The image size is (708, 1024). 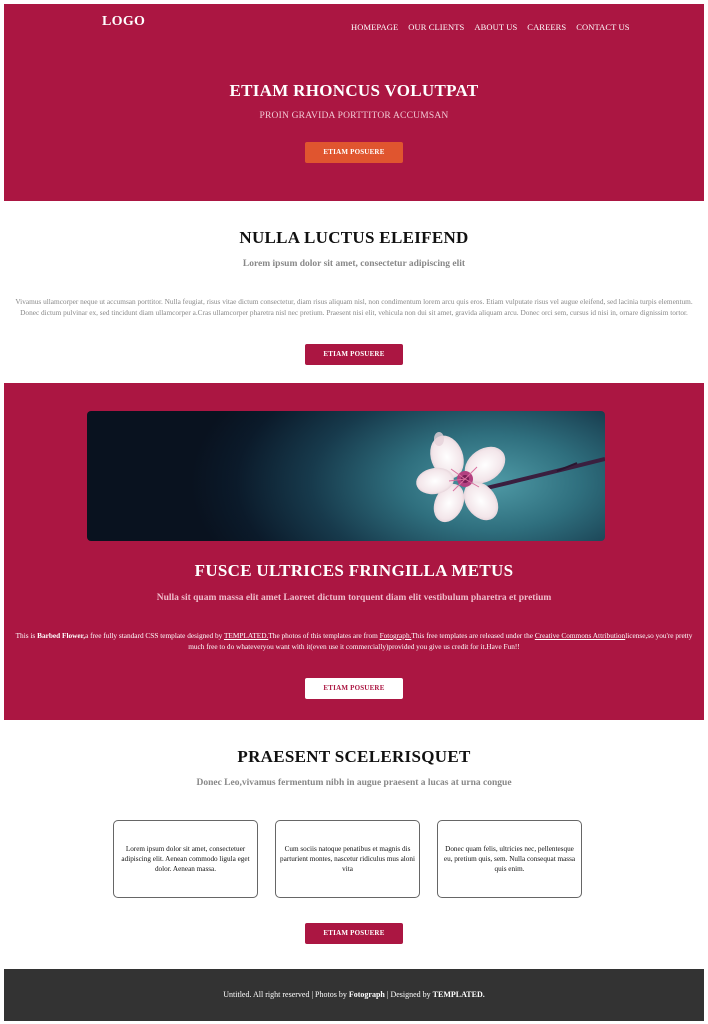 What do you see at coordinates (354, 570) in the screenshot?
I see `section-title: FUSCE ULTRICES FRINGILLA METUS` at bounding box center [354, 570].